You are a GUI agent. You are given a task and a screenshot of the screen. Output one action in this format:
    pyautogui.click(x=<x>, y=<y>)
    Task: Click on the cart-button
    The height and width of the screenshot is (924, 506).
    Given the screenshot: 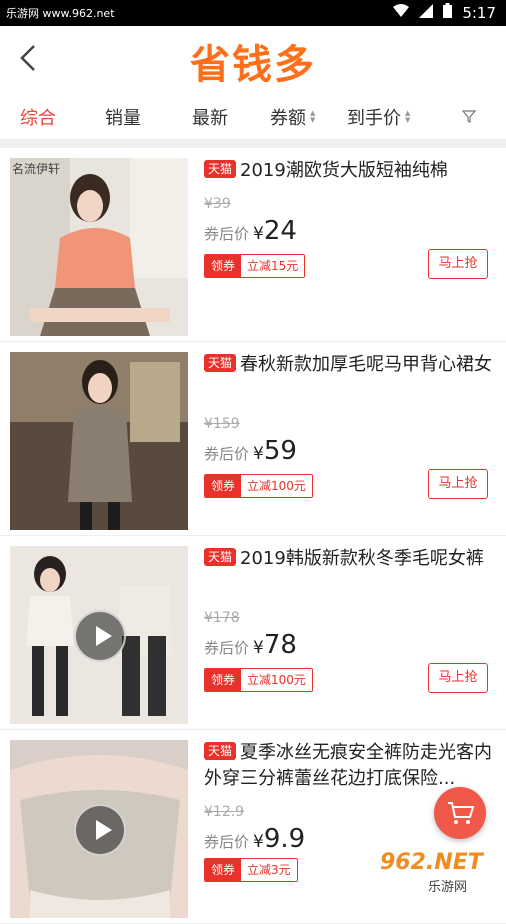 What is the action you would take?
    pyautogui.click(x=460, y=813)
    